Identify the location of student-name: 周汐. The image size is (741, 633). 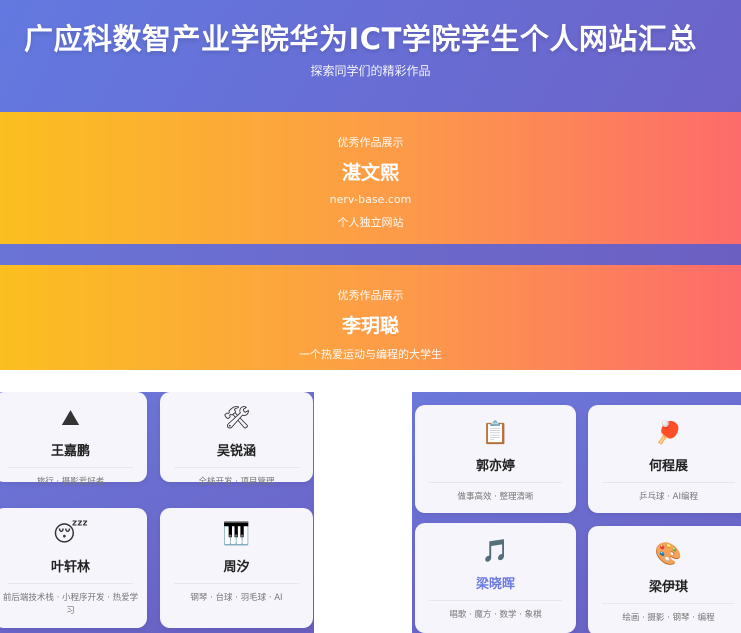
(236, 567).